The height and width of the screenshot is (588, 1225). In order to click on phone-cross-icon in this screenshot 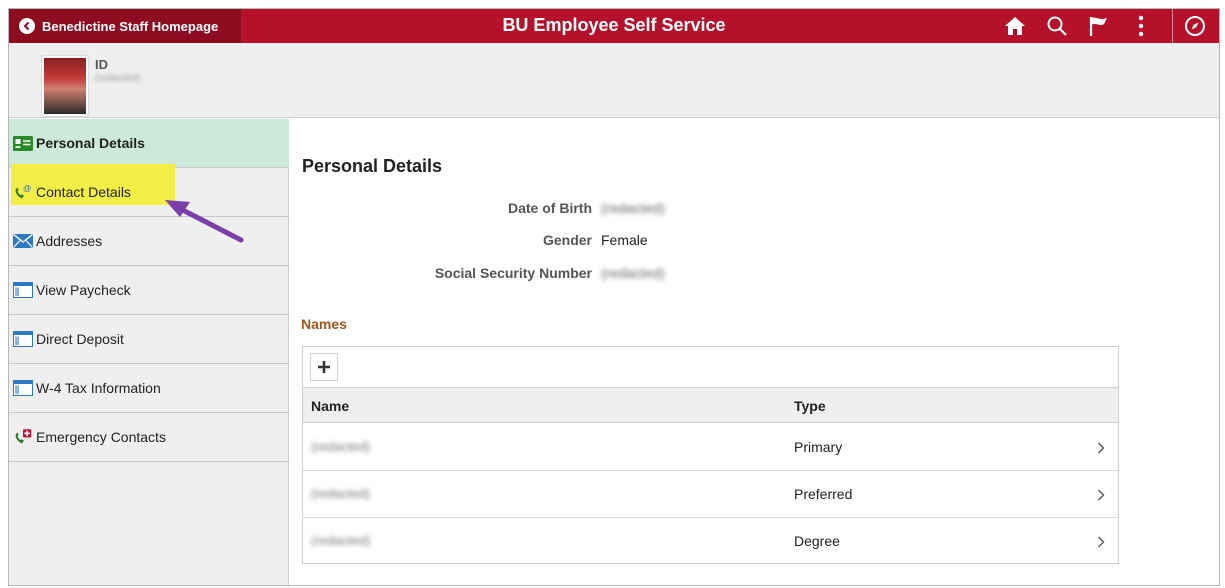, I will do `click(23, 437)`.